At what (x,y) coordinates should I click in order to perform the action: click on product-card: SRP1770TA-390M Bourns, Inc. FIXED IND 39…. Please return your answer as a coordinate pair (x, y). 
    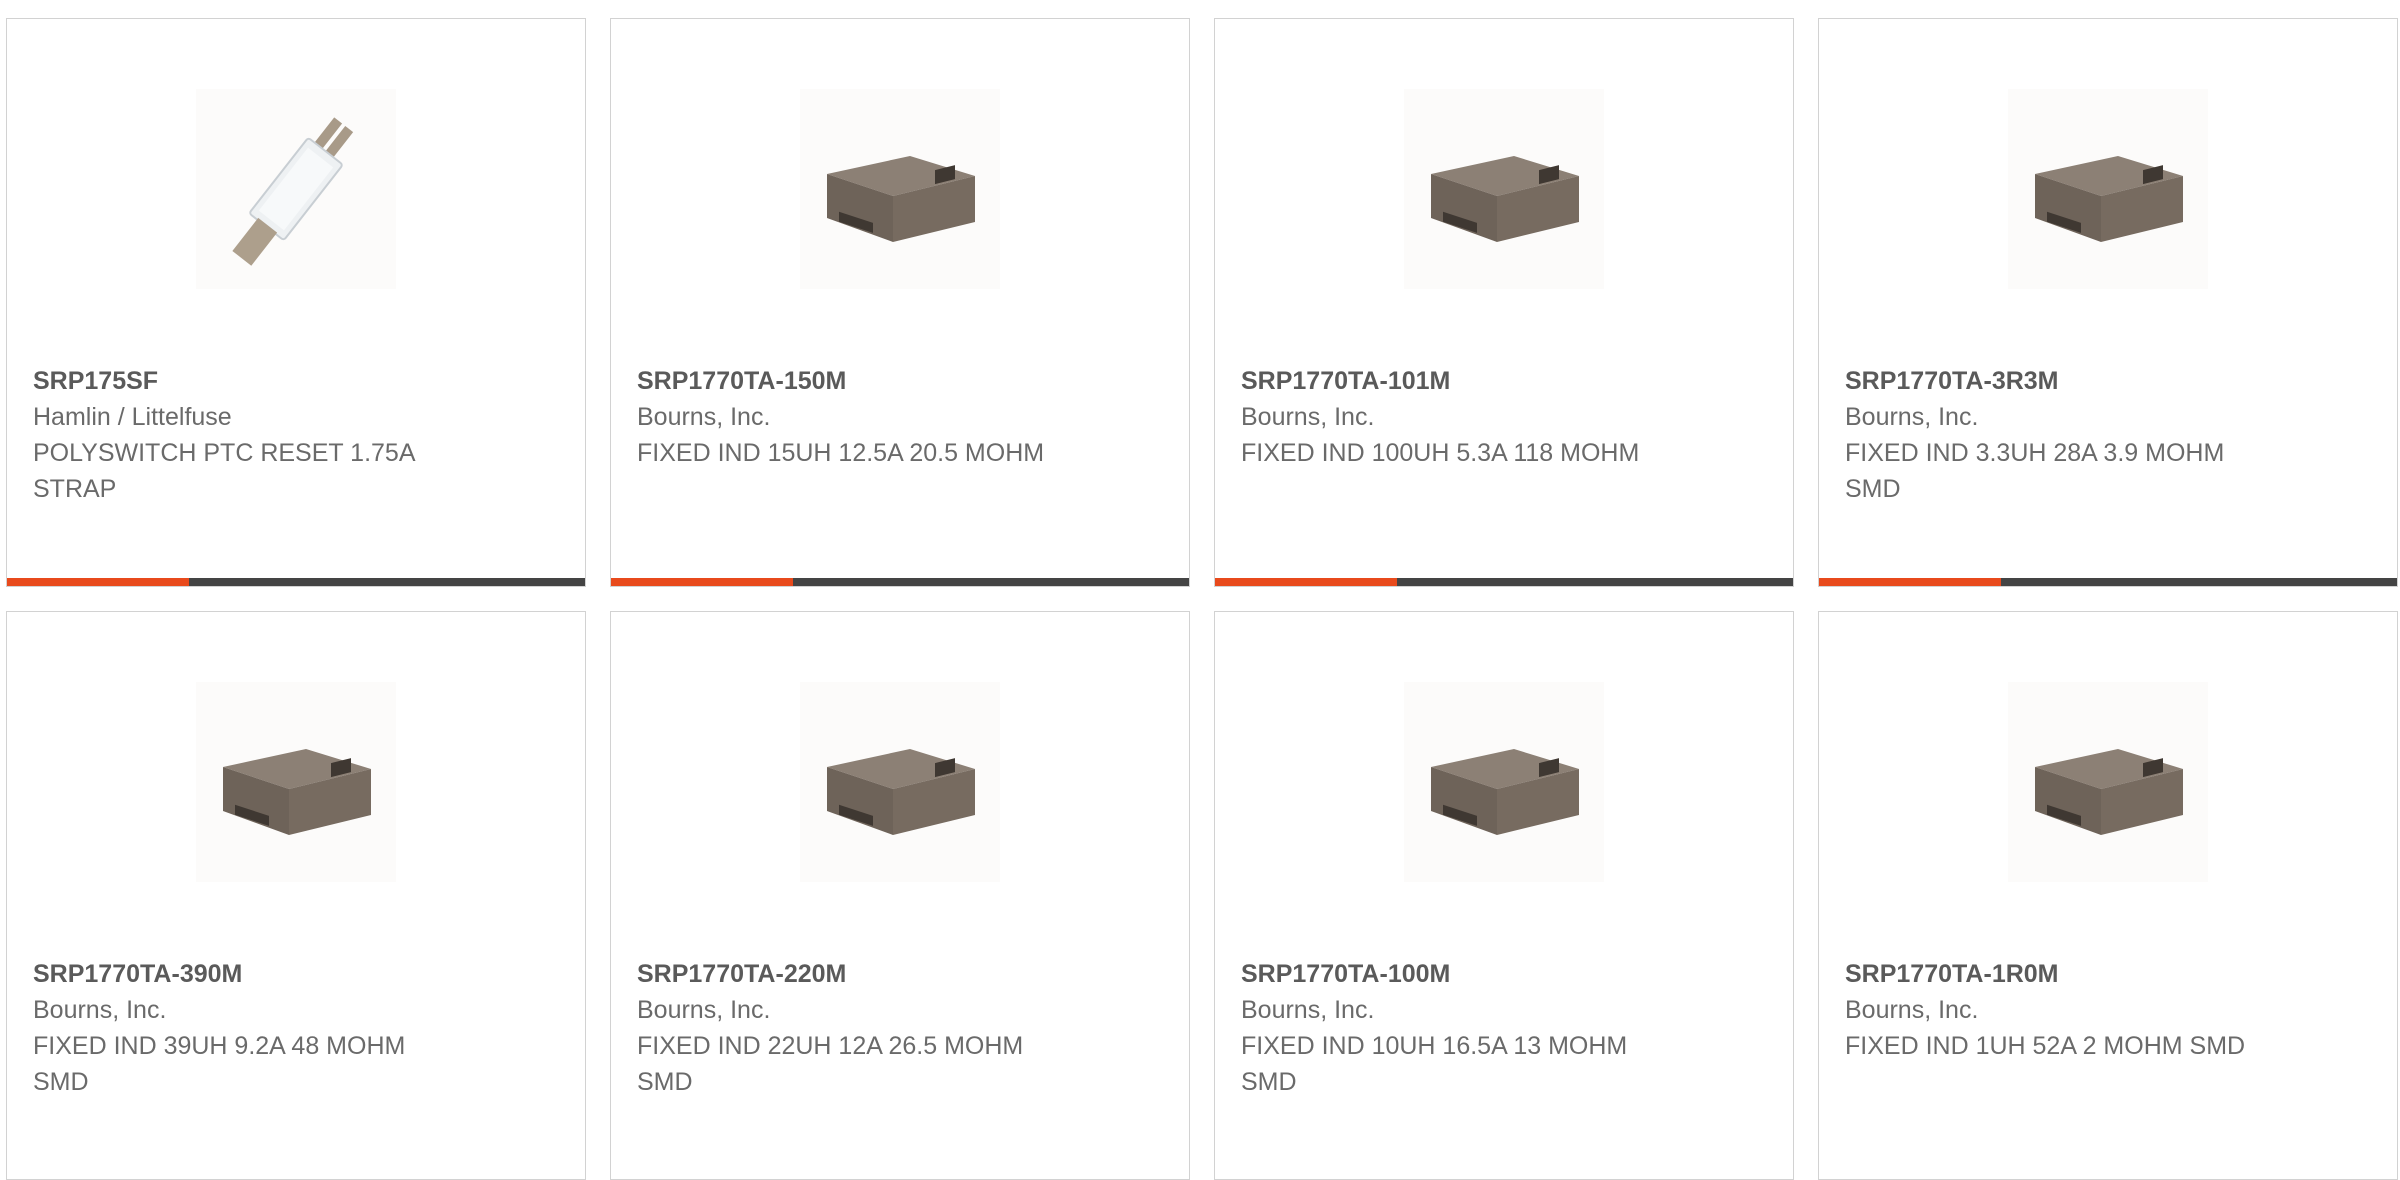
    Looking at the image, I should click on (296, 895).